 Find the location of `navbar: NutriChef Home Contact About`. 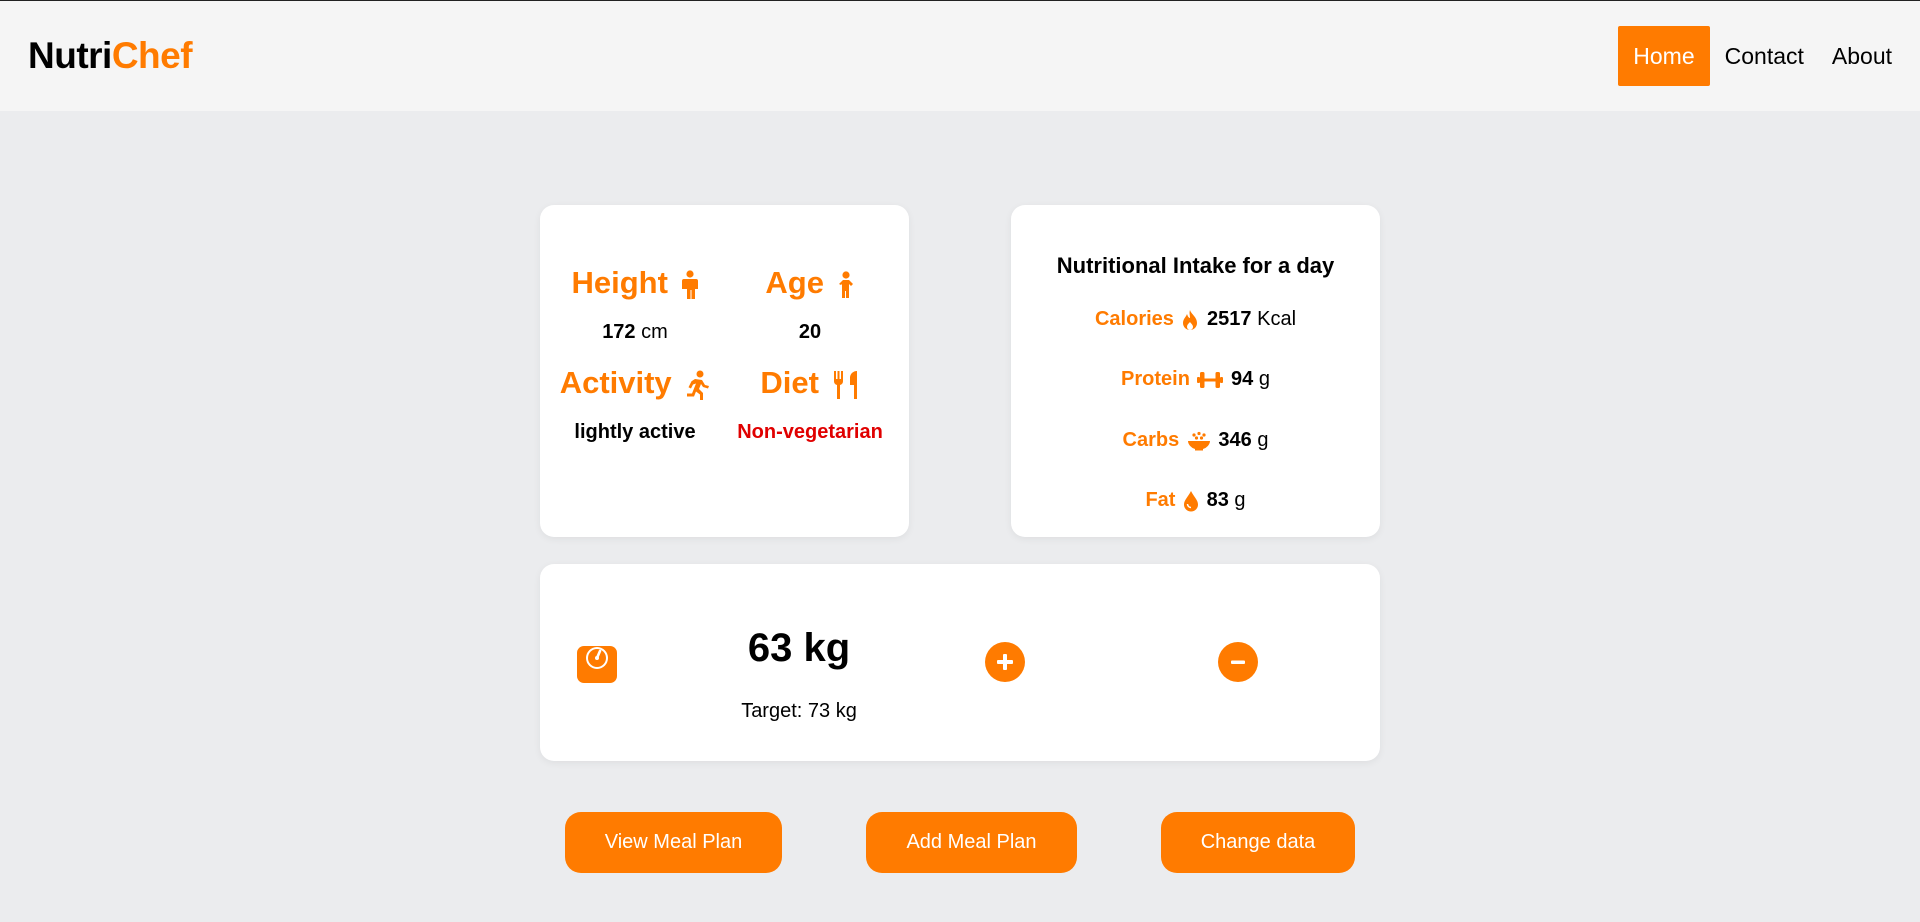

navbar: NutriChef Home Contact About is located at coordinates (960, 56).